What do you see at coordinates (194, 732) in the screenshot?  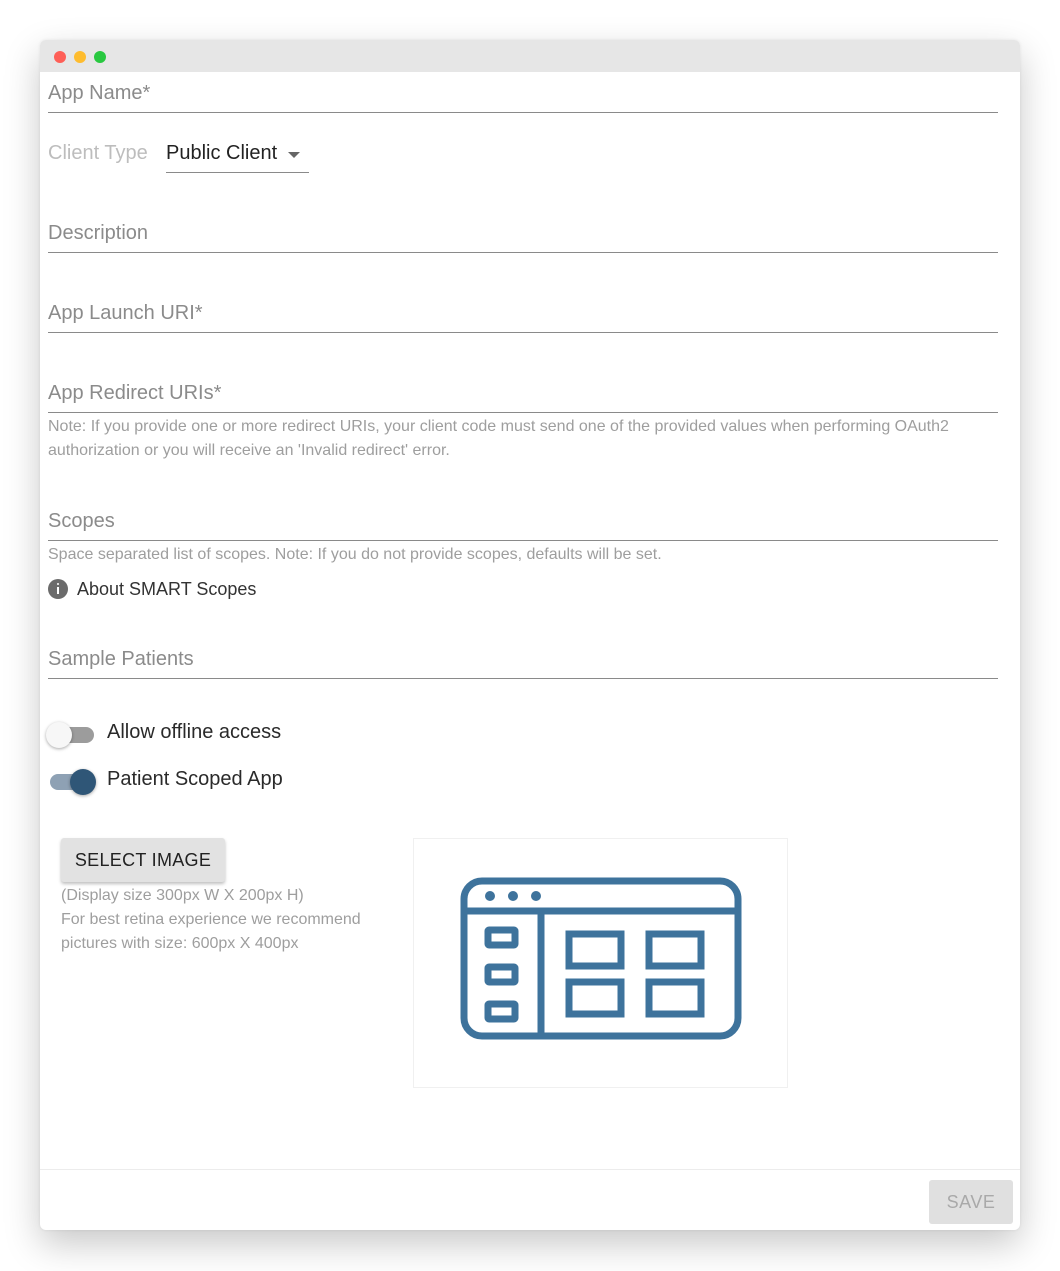 I see `offline-access-label: Allow offline access` at bounding box center [194, 732].